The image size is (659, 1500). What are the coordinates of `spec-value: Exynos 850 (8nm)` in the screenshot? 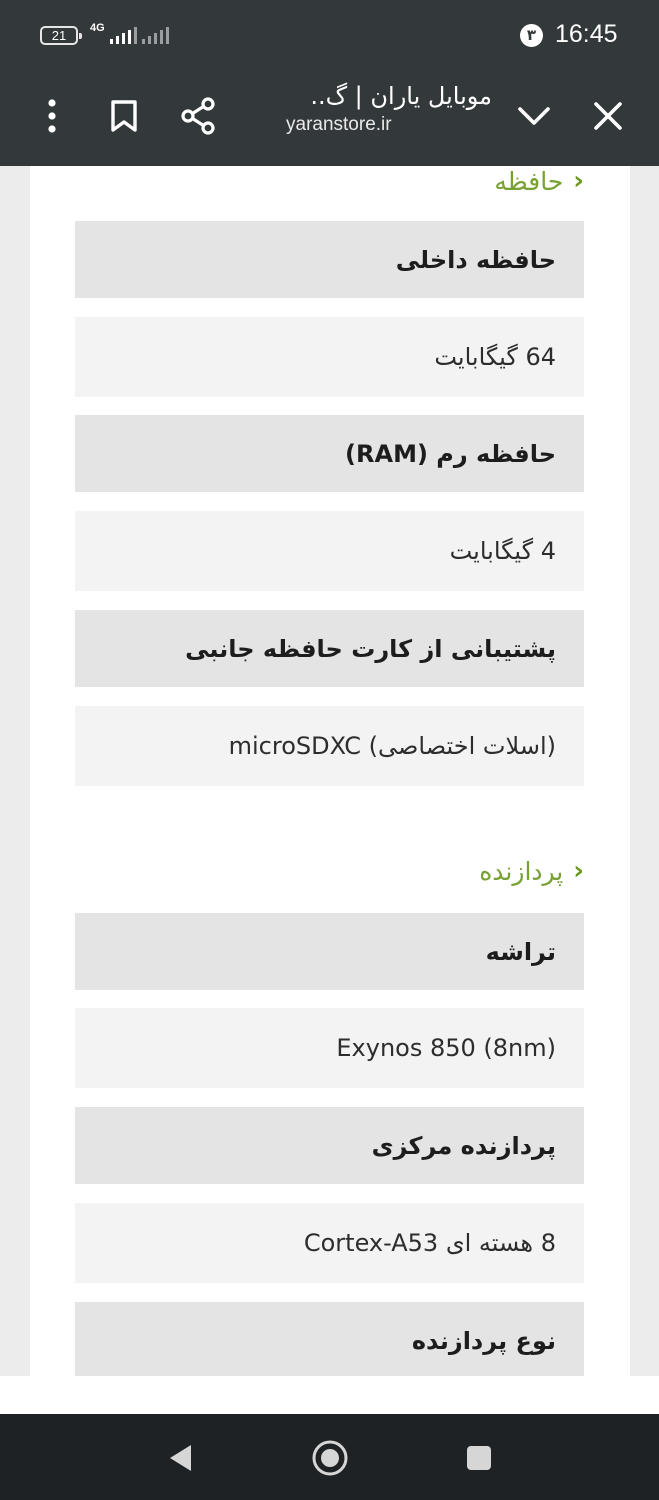 It's located at (329, 1048).